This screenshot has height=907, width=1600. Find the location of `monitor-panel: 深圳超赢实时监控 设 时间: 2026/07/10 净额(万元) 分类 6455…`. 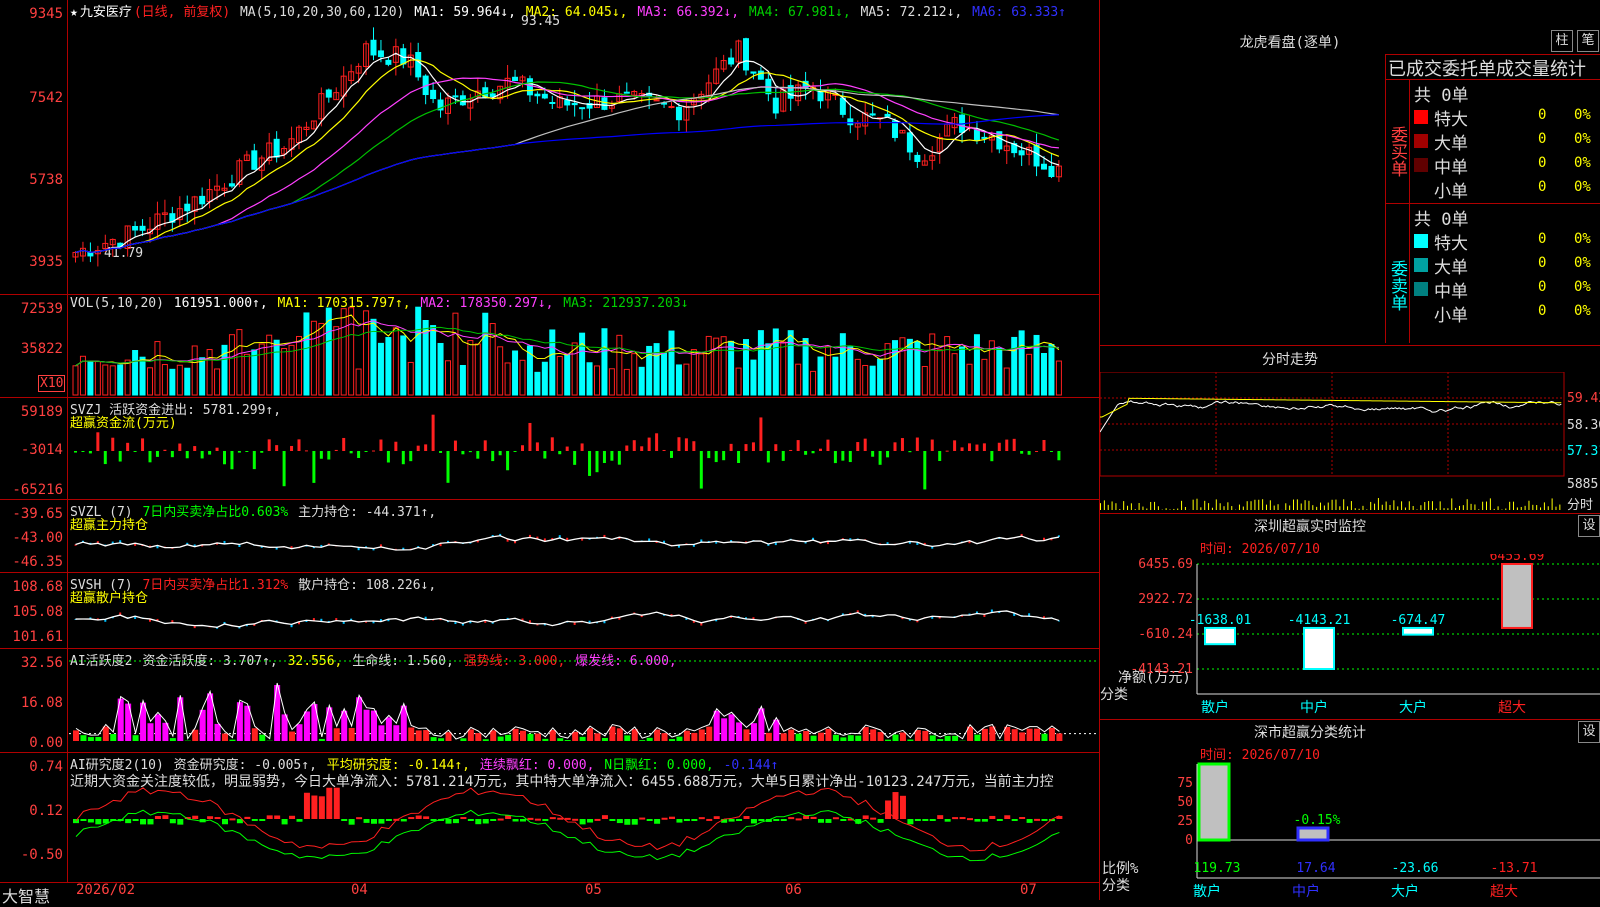

monitor-panel: 深圳超赢实时监控 设 时间: 2026/07/10 净额(万元) 分类 6455… is located at coordinates (1349, 616).